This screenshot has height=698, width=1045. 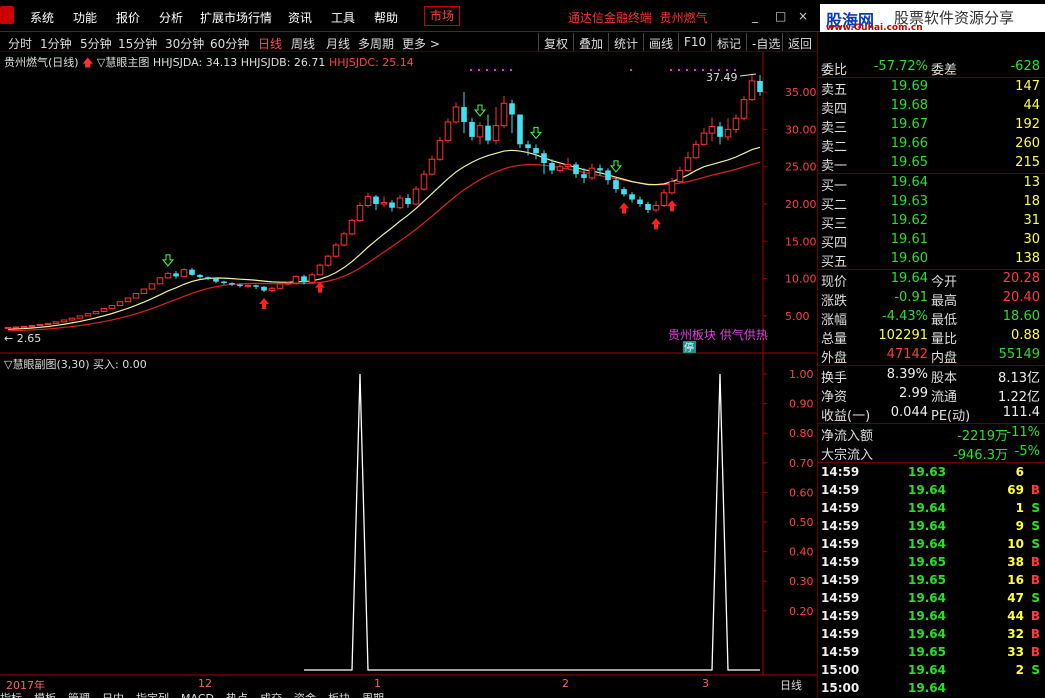 I want to click on menu-help: 帮助, so click(x=386, y=17).